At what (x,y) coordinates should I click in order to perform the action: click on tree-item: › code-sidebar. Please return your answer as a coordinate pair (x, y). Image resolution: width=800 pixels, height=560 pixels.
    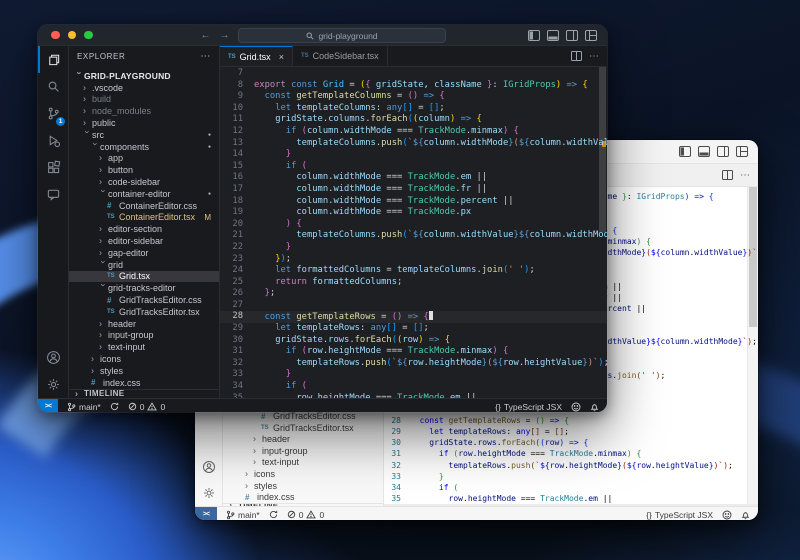
    Looking at the image, I should click on (144, 182).